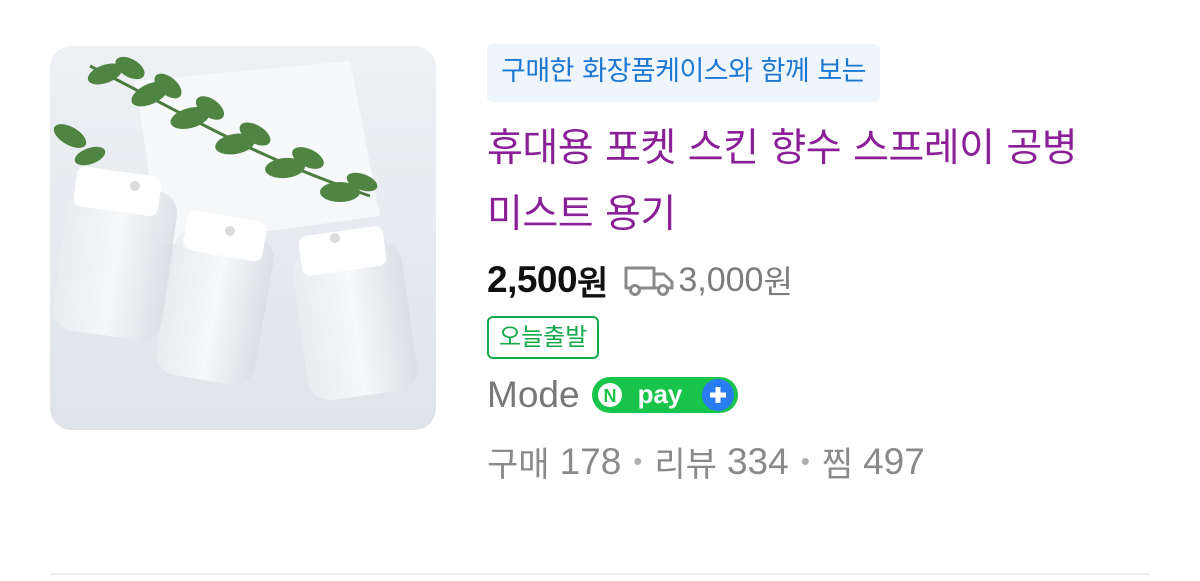  I want to click on price-row: 2,500 원 3,000 원, so click(827, 280).